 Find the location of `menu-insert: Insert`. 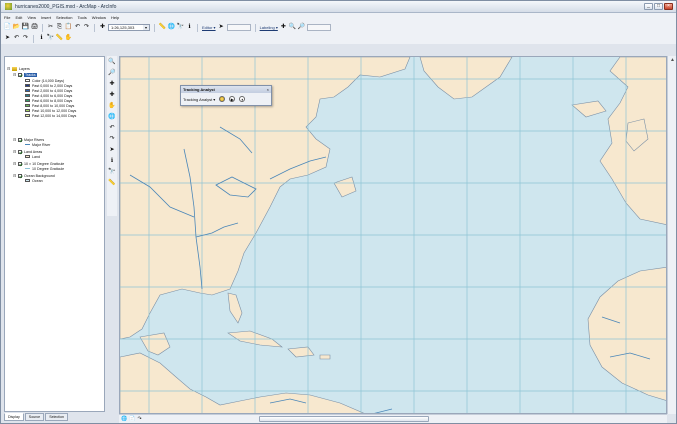

menu-insert: Insert is located at coordinates (46, 17).